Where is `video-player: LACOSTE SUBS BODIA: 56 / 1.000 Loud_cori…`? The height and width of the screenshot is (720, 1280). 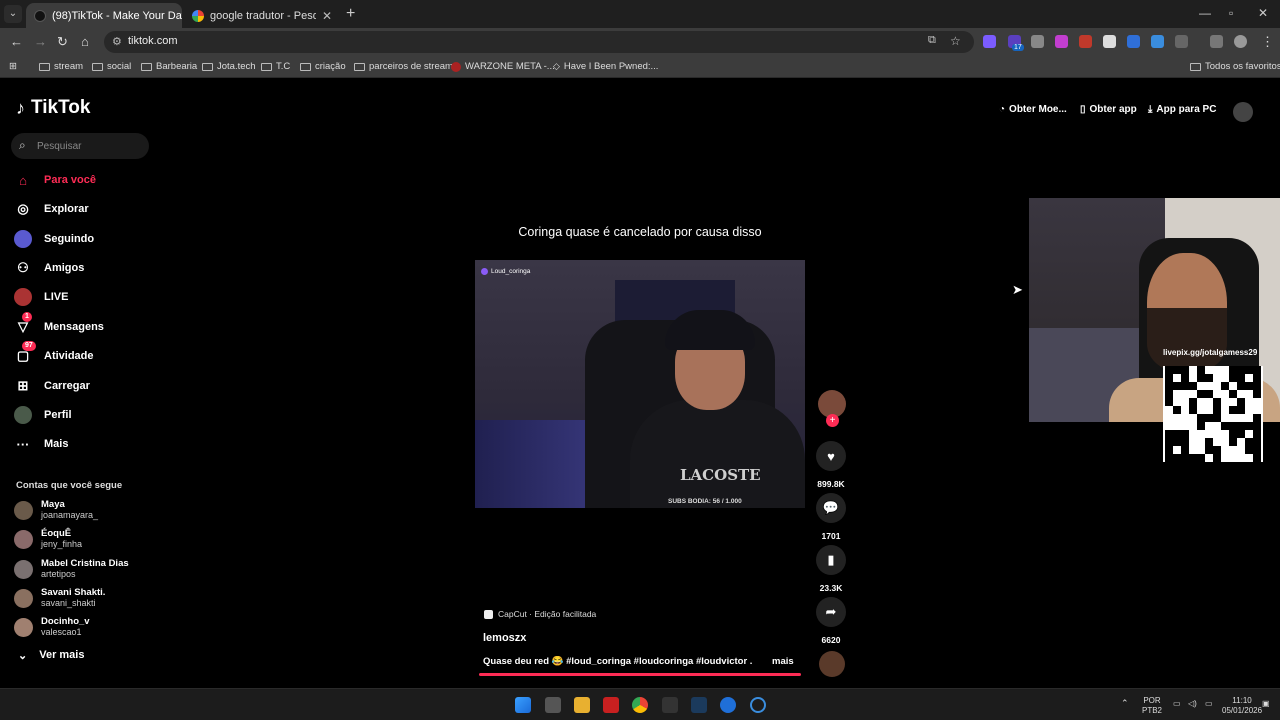
video-player: LACOSTE SUBS BODIA: 56 / 1.000 Loud_cori… is located at coordinates (640, 384).